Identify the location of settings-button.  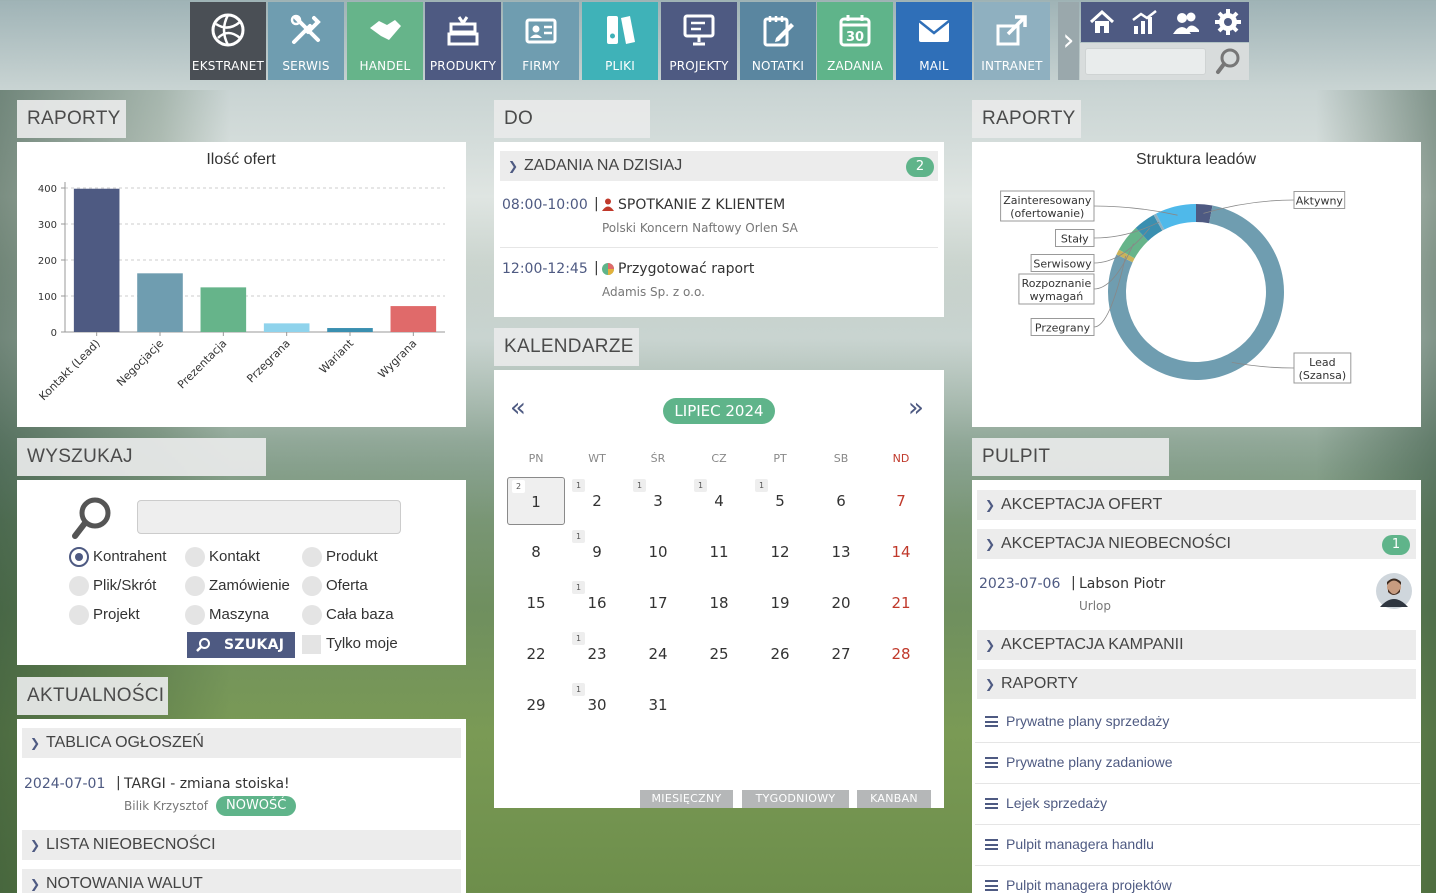
(1228, 22).